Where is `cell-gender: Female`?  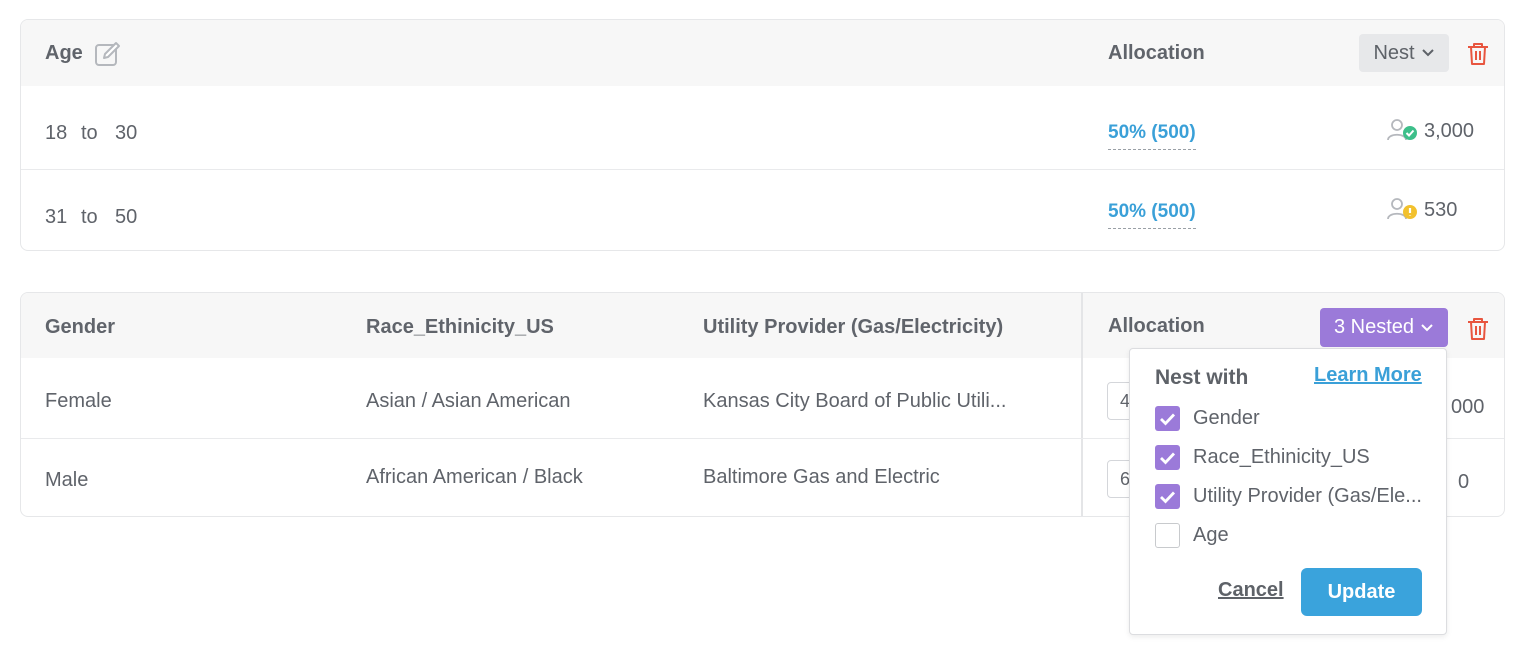 cell-gender: Female is located at coordinates (78, 401).